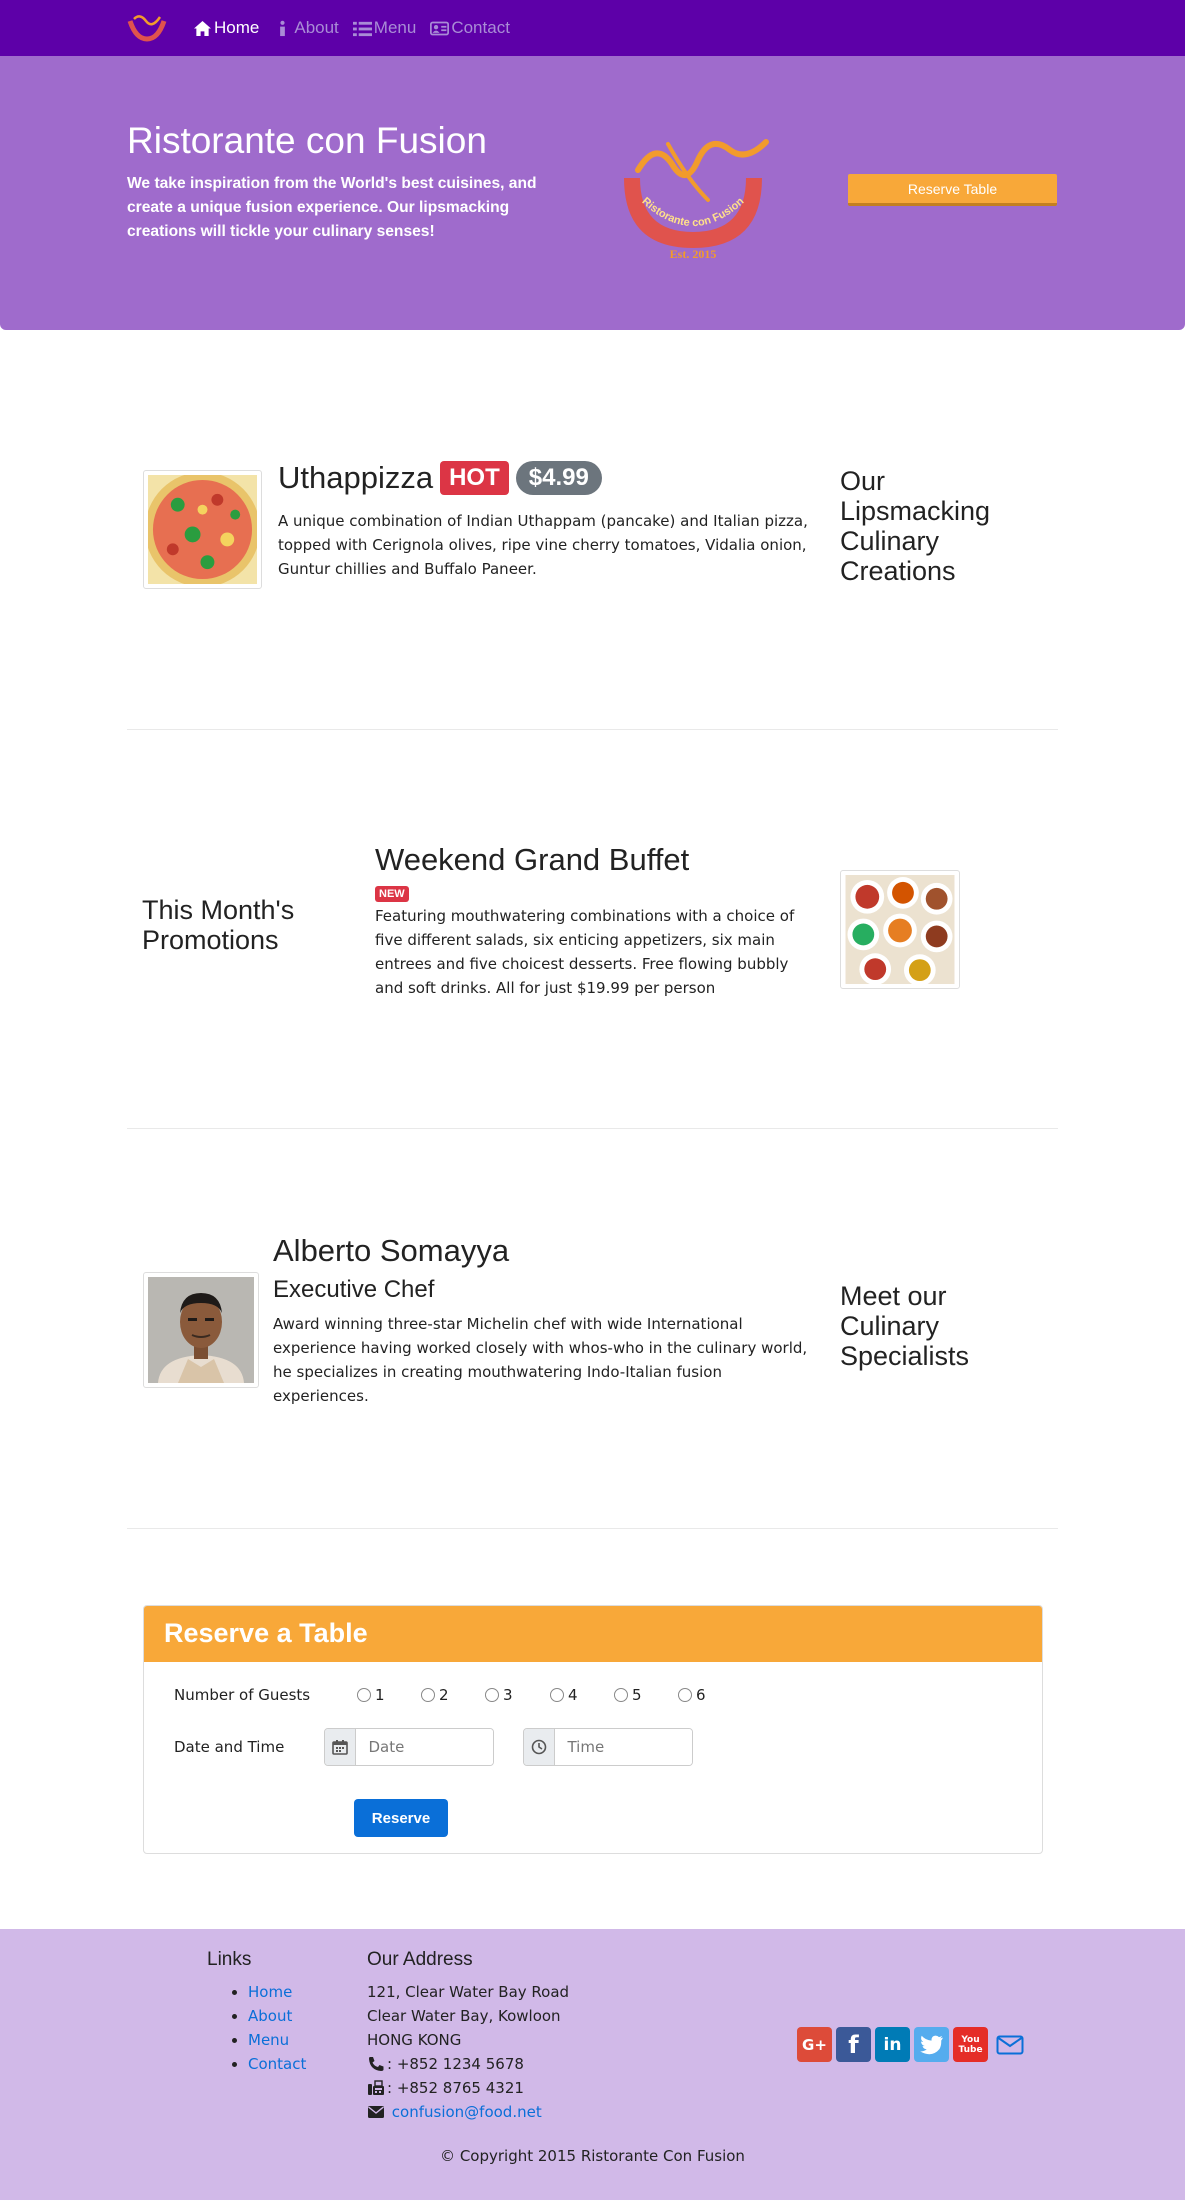  Describe the element at coordinates (270, 1992) in the screenshot. I see `footer-link-home: Home` at that location.